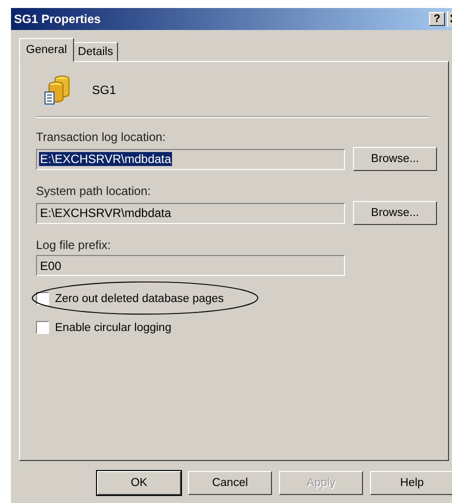  I want to click on storage-group-name: SG1, so click(104, 90).